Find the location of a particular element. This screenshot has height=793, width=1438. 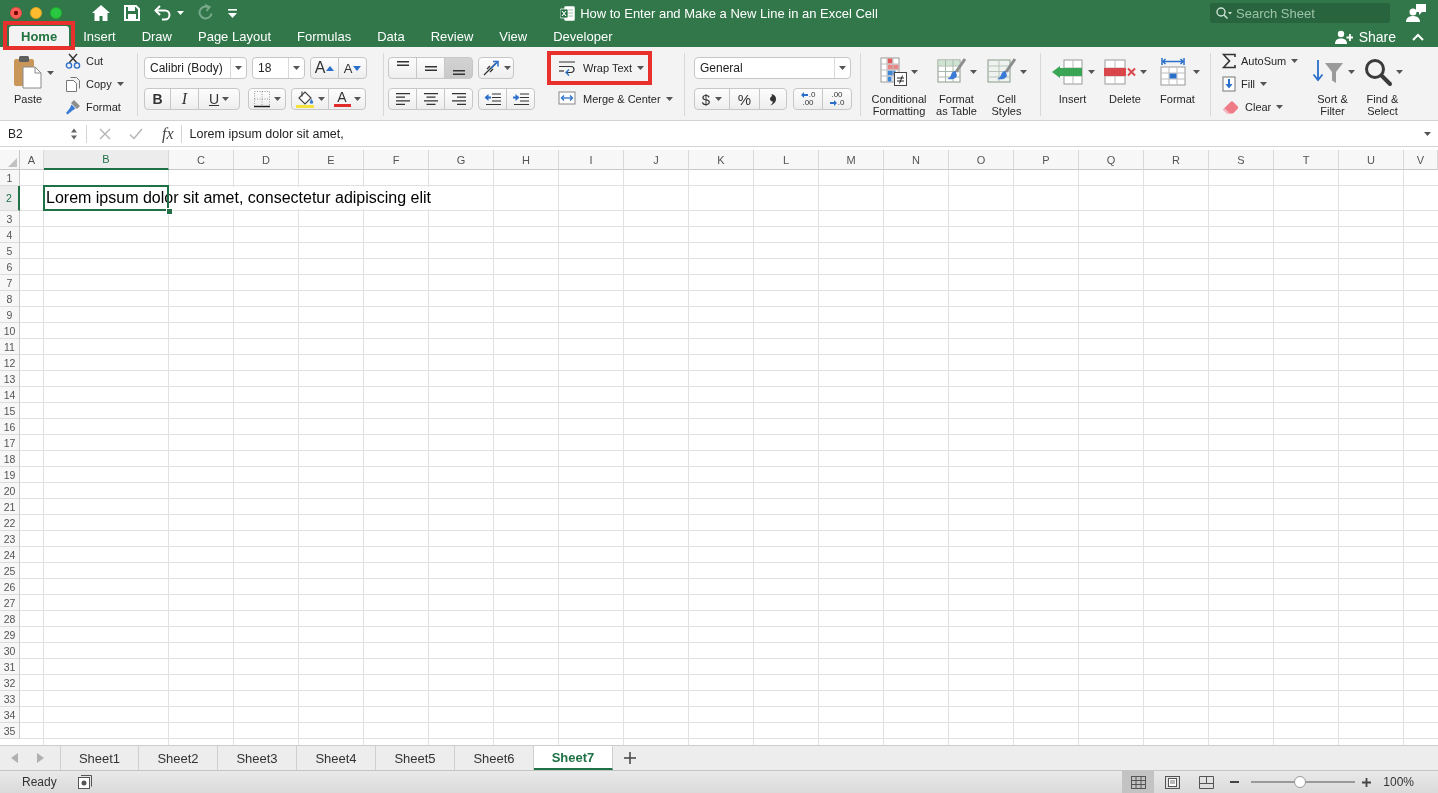

shrink-font-button: A is located at coordinates (352, 68).